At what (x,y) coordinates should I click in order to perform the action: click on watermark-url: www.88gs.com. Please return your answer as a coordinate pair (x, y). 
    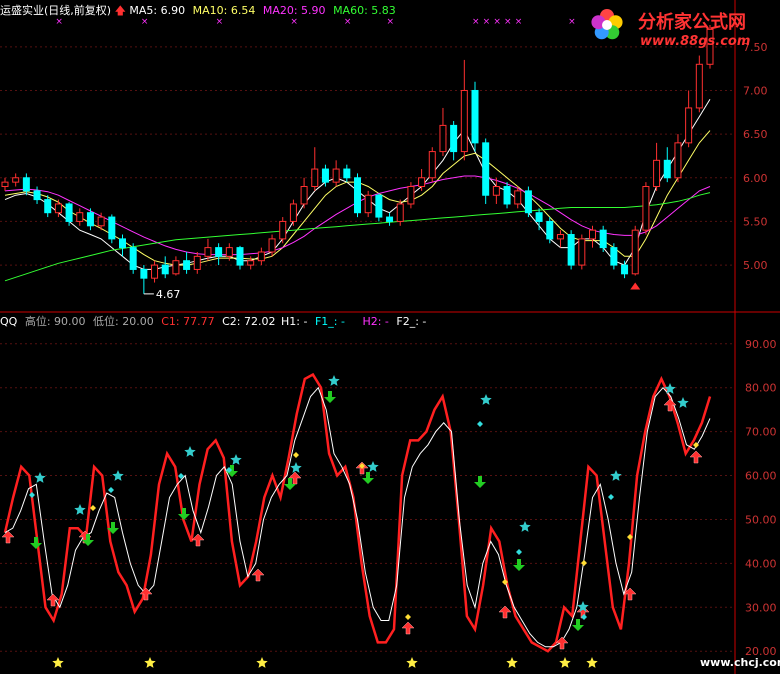
    Looking at the image, I should click on (695, 41).